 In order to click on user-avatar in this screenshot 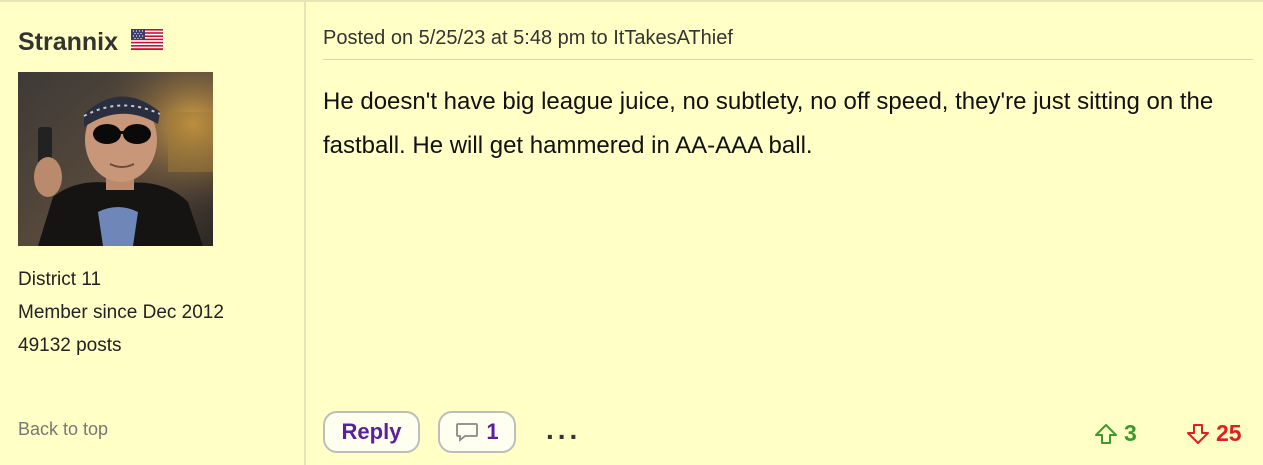, I will do `click(115, 159)`.